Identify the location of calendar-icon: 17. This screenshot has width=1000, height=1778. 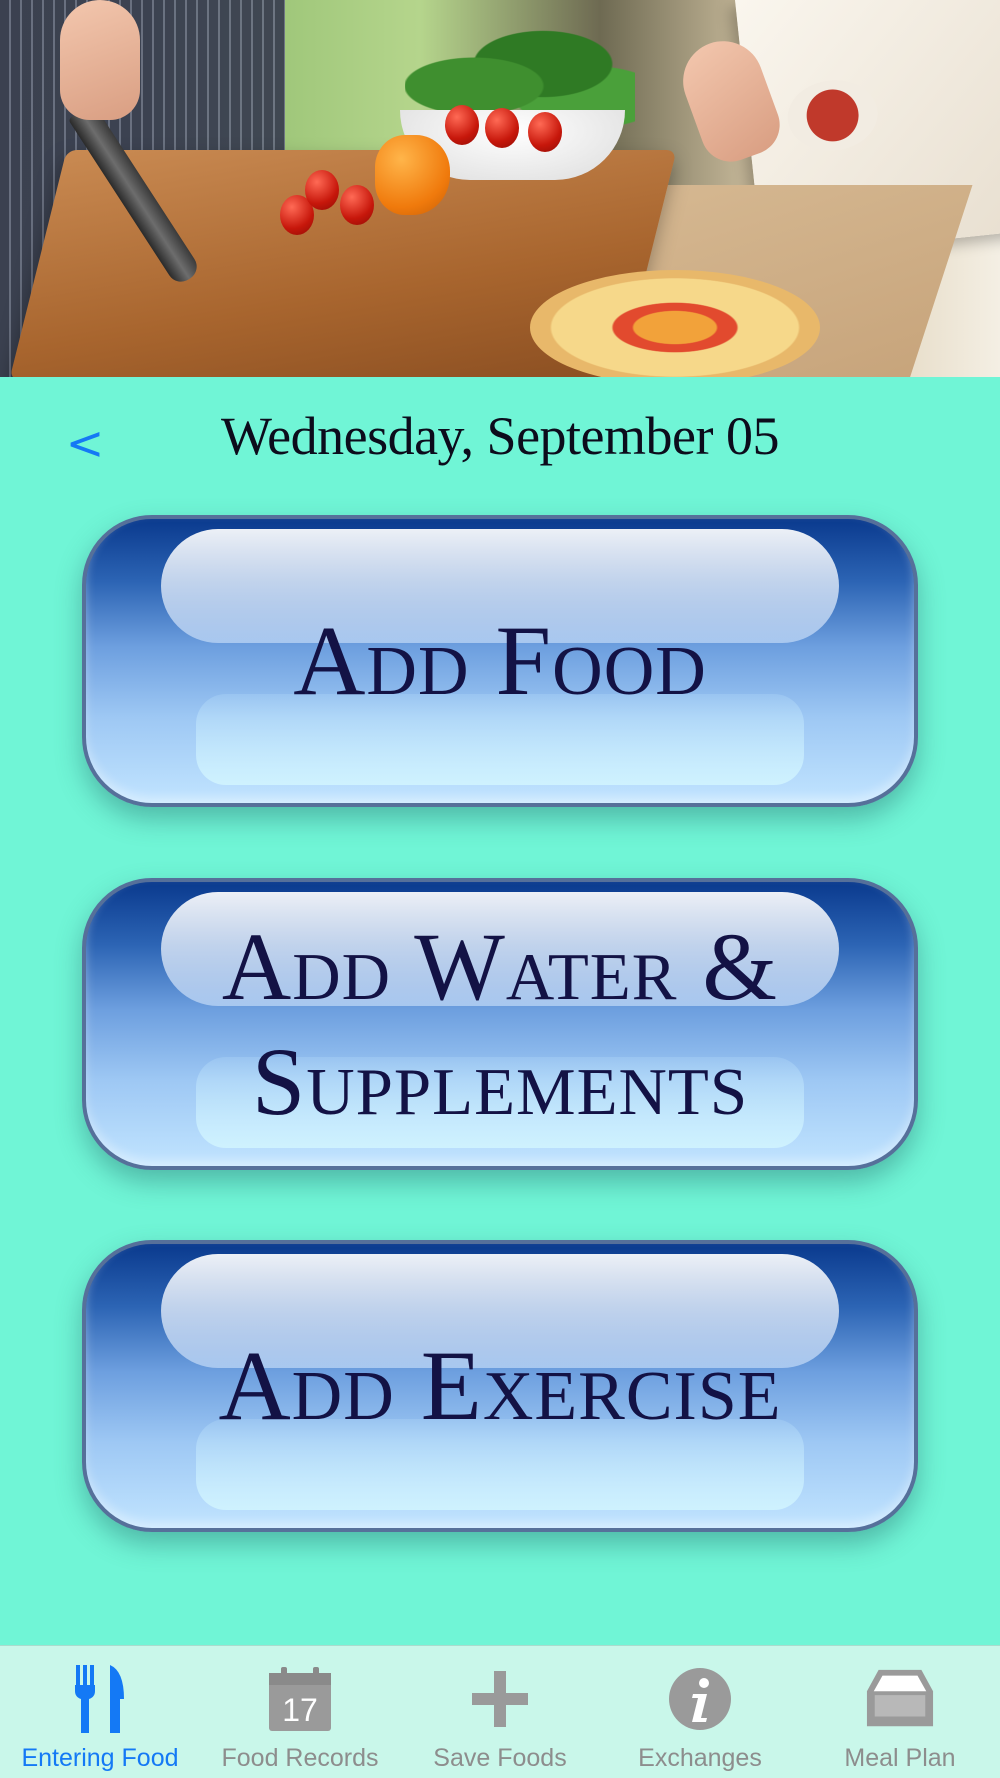
(300, 1699).